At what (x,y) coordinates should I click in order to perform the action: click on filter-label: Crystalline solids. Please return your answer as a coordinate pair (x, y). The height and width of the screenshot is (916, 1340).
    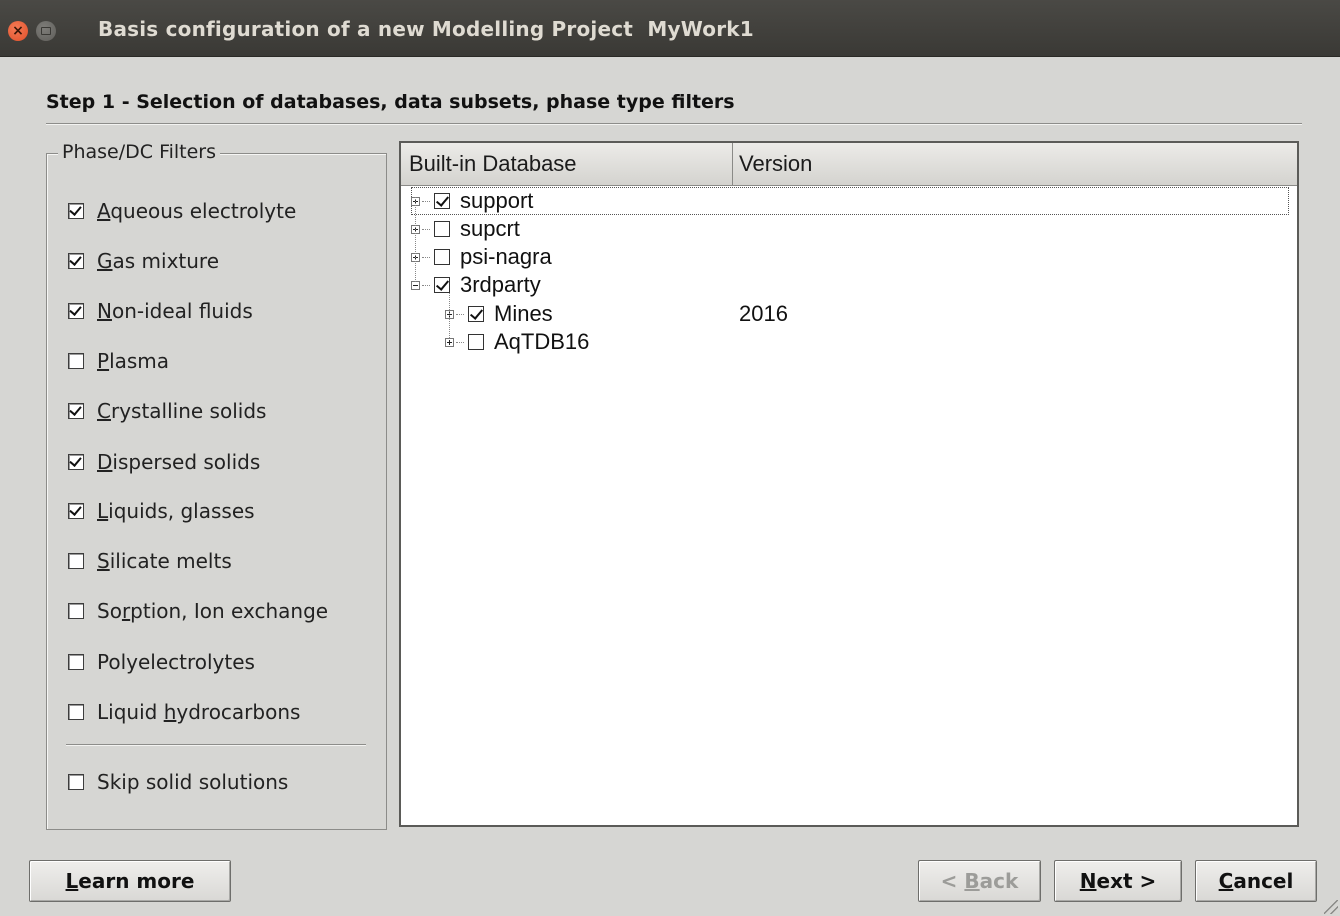
    Looking at the image, I should click on (182, 411).